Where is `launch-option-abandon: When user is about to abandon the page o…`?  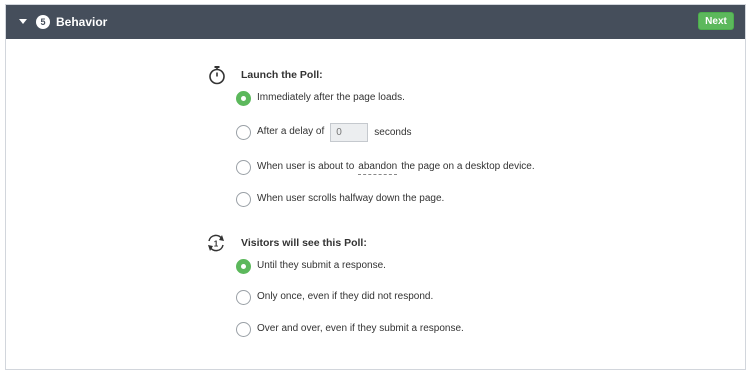
launch-option-abandon: When user is about to abandon the page o… is located at coordinates (385, 167).